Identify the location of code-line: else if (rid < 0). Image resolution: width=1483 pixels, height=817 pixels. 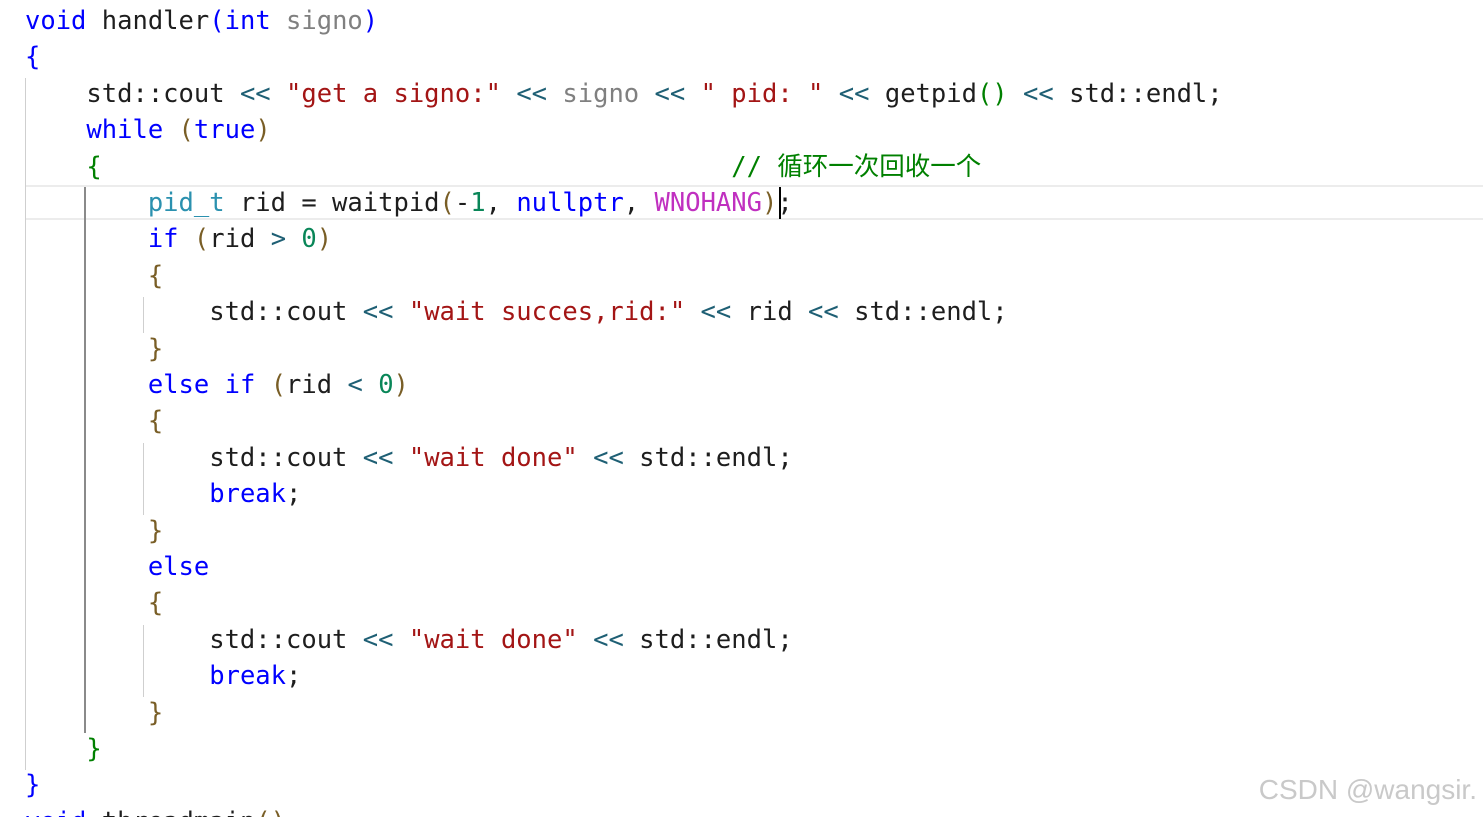
(217, 385).